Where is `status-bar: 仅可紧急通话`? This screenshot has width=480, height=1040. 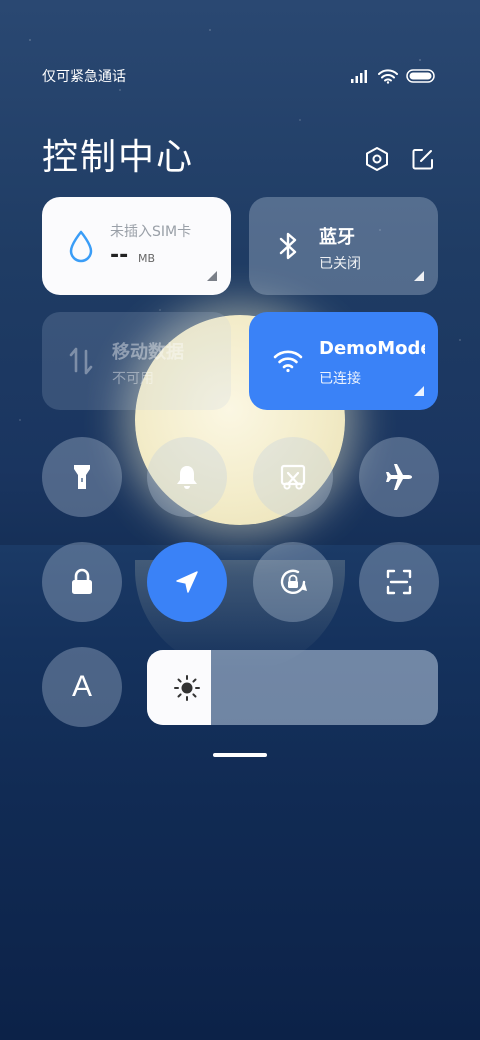
status-bar: 仅可紧急通话 is located at coordinates (239, 76).